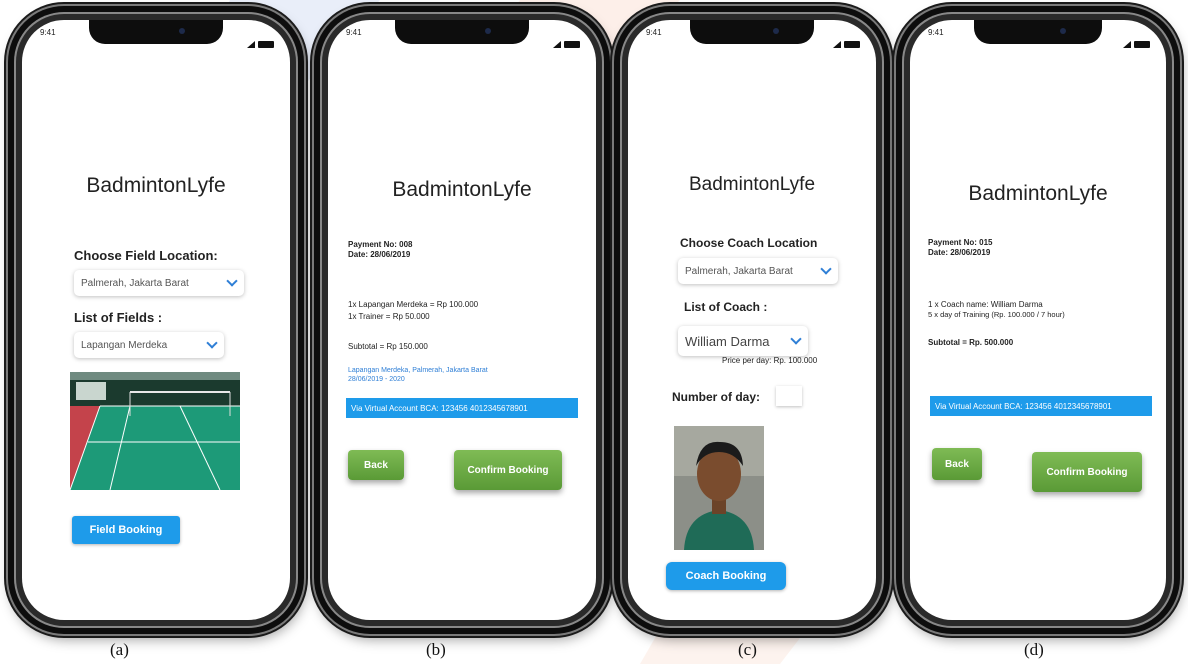 This screenshot has height=664, width=1188. What do you see at coordinates (118, 317) in the screenshot?
I see `fields-label: List of Fields :` at bounding box center [118, 317].